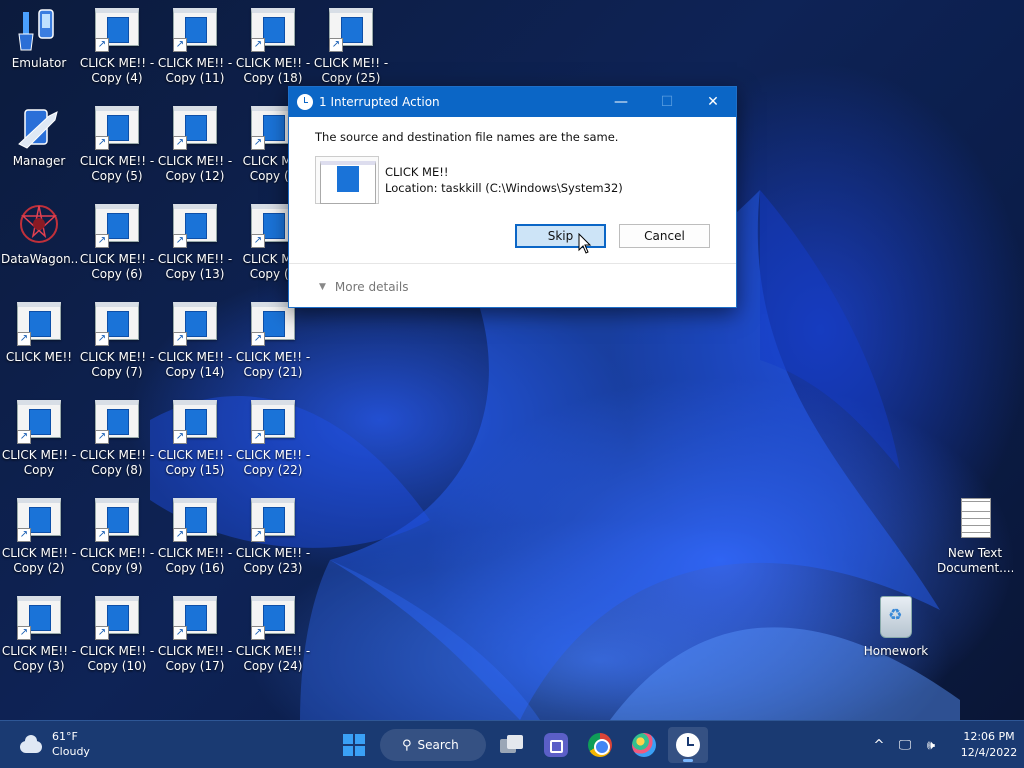  I want to click on icon-label: CLICK ME!! - Copy (9), so click(117, 560).